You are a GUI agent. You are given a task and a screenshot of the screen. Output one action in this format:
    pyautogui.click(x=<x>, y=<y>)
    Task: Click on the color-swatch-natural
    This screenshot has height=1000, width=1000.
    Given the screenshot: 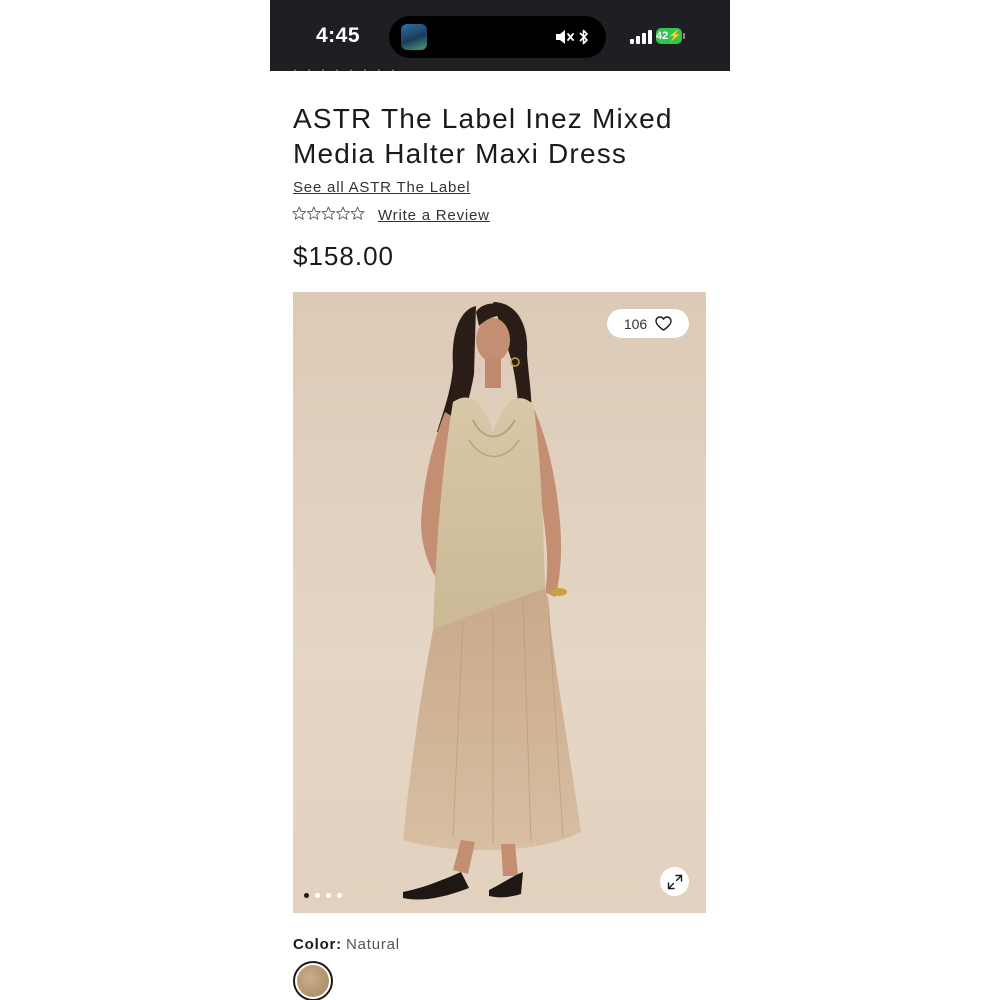 What is the action you would take?
    pyautogui.click(x=313, y=980)
    